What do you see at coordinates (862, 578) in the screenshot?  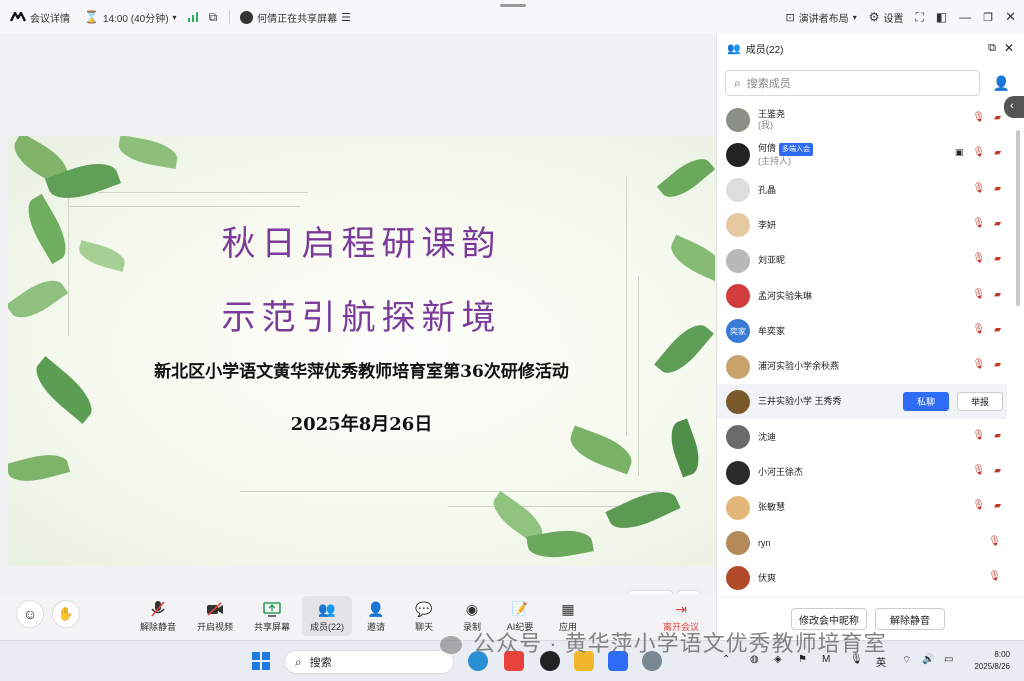 I see `member-row: 伏爽 🎙` at bounding box center [862, 578].